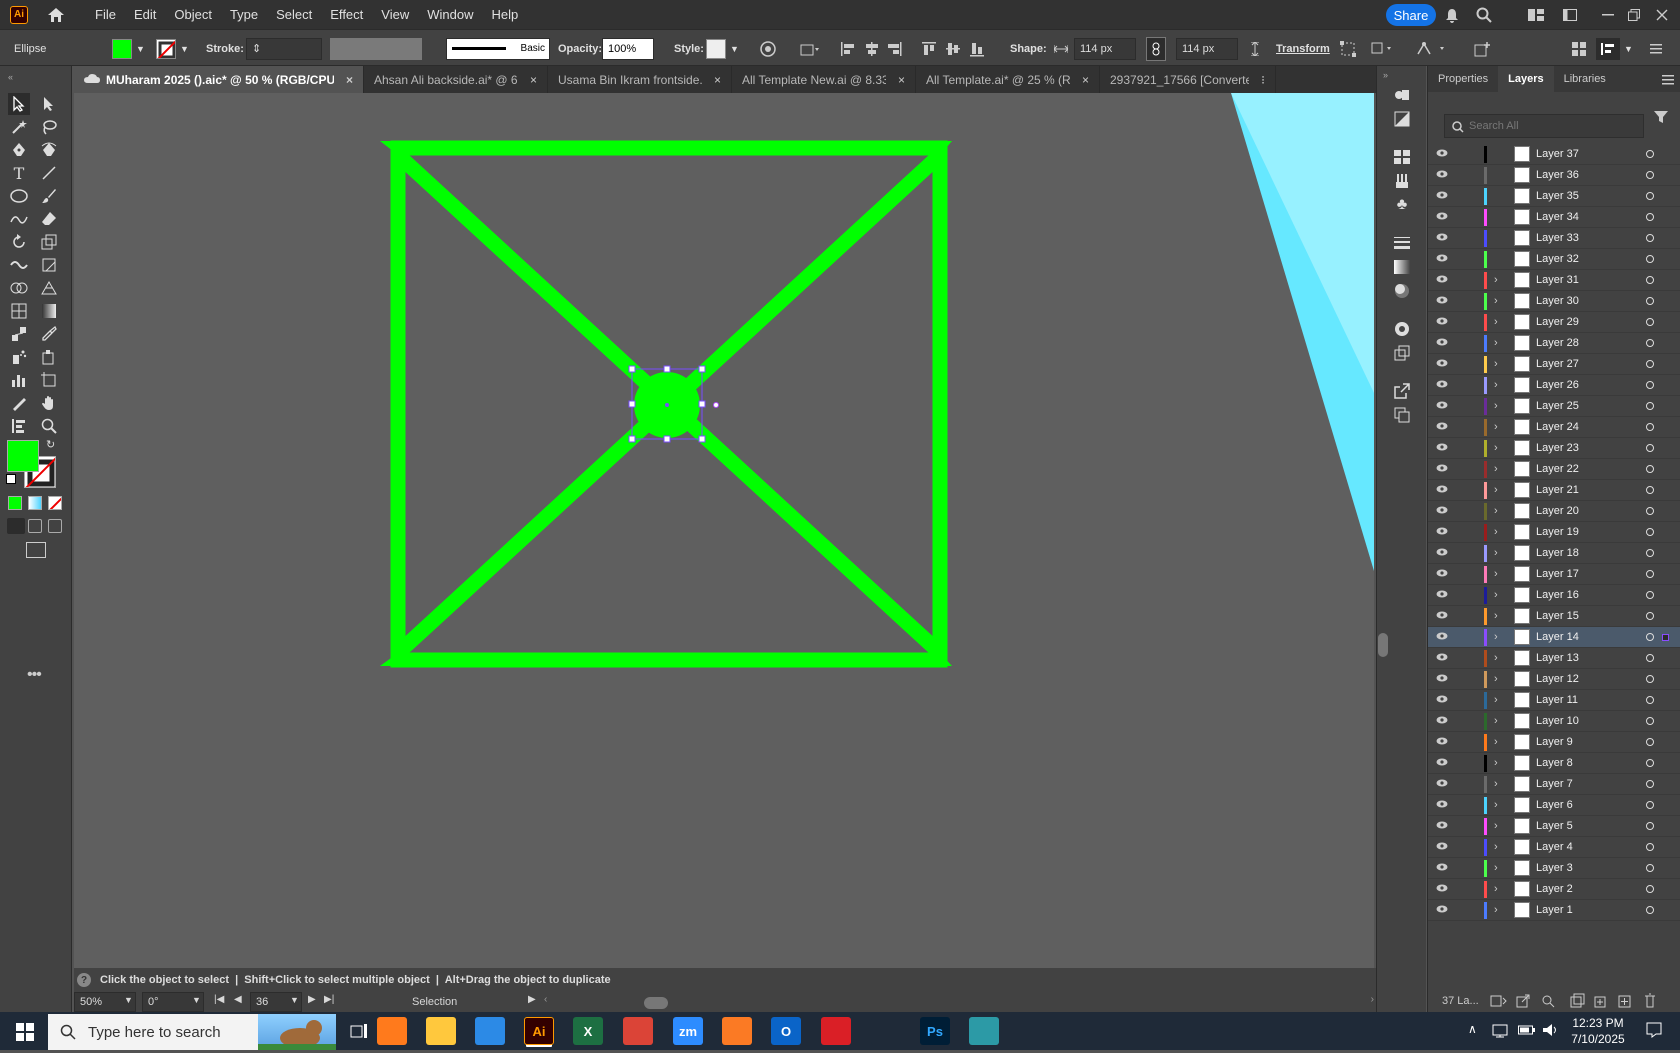 The image size is (1680, 1053). I want to click on more-tools-icon: •••, so click(34, 675).